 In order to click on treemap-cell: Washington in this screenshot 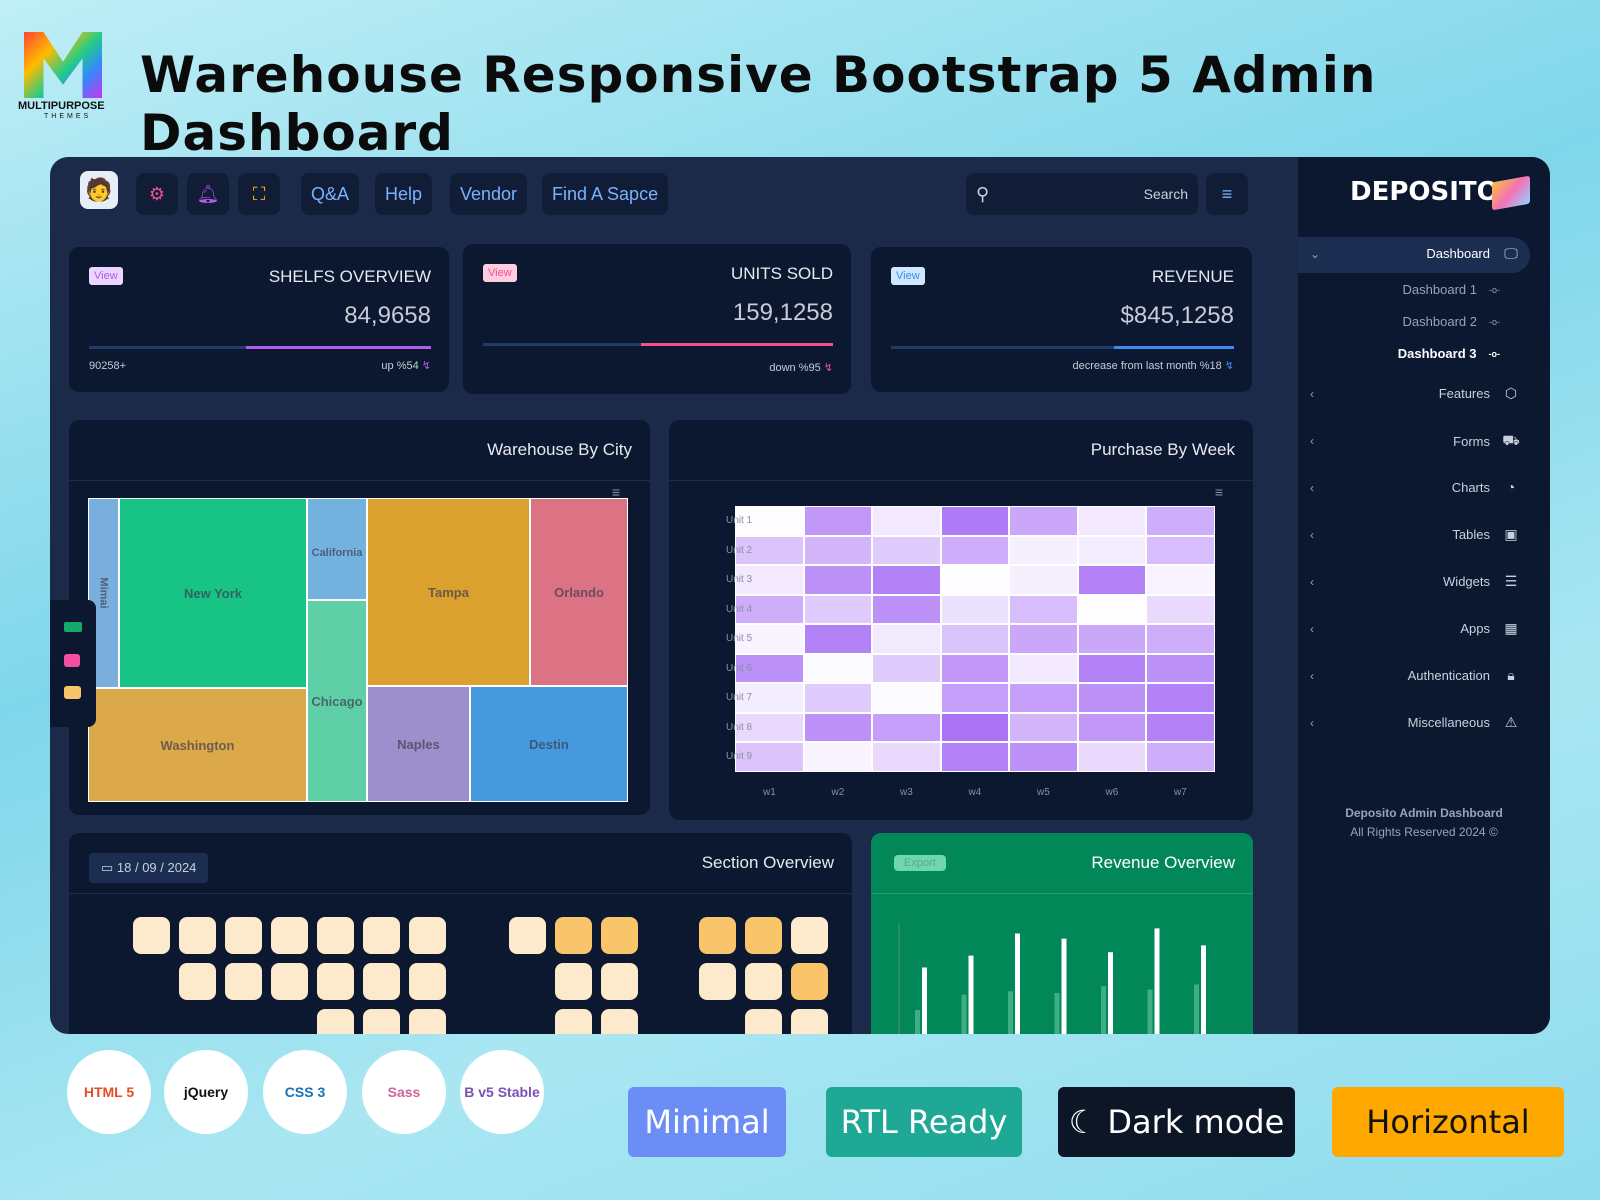, I will do `click(197, 745)`.